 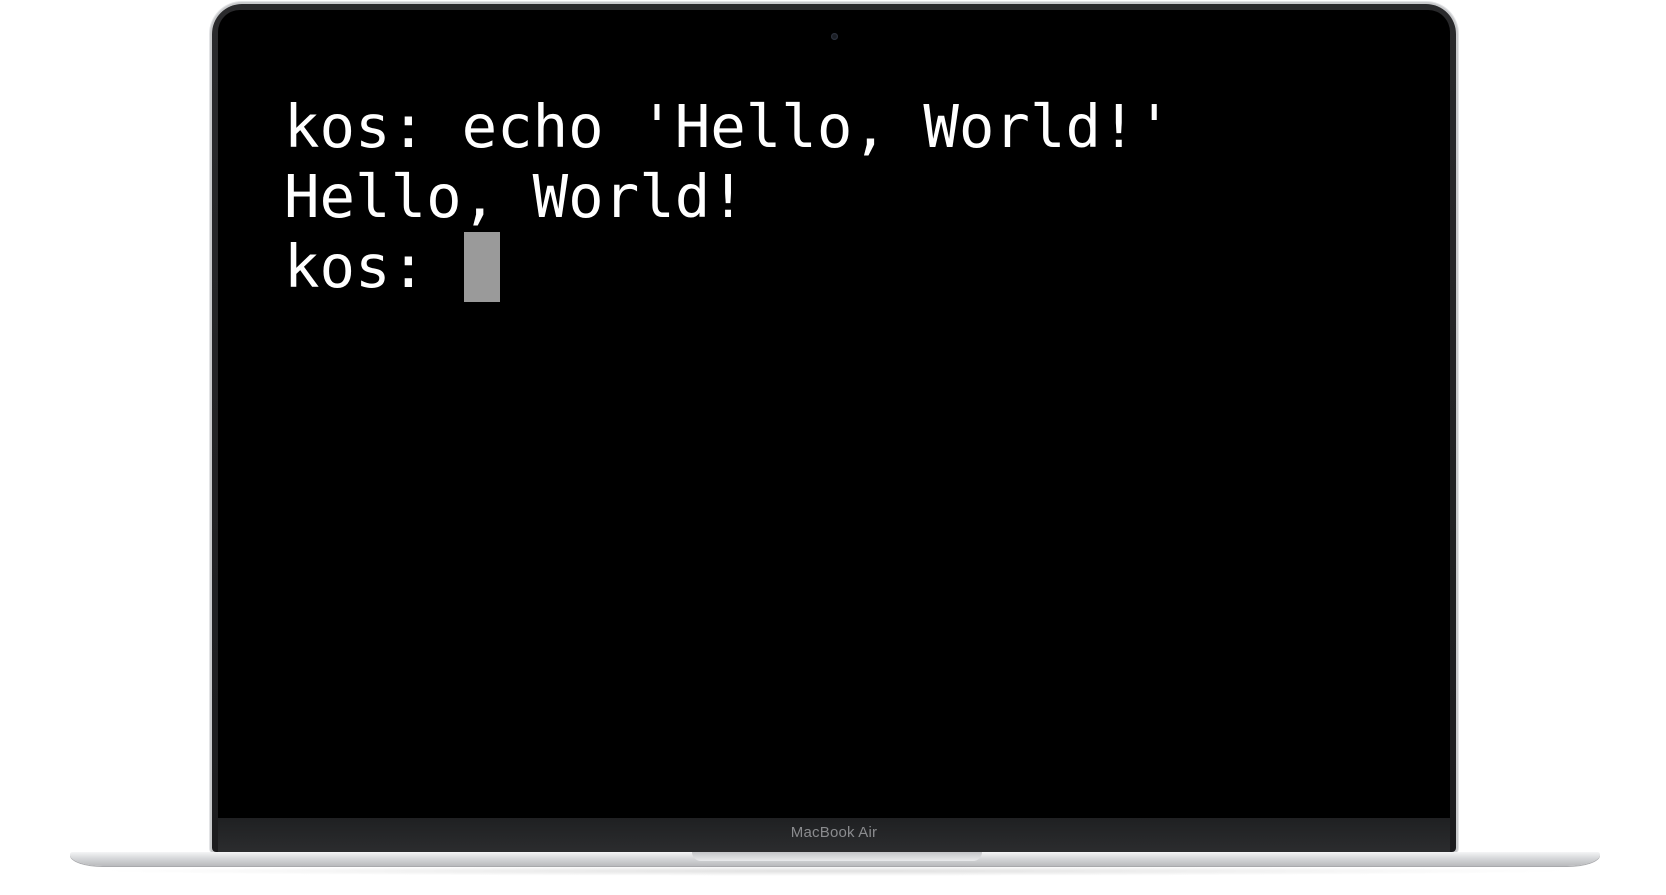 I want to click on laptop-shadow, so click(x=835, y=871).